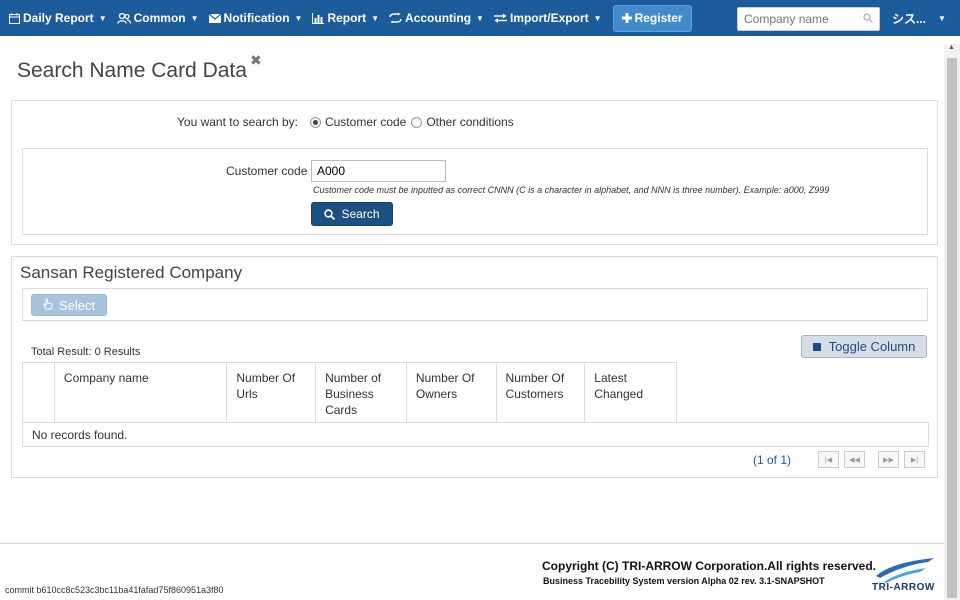 This screenshot has height=600, width=960. I want to click on column-header-number-of-customers: Number Of Customers, so click(541, 392).